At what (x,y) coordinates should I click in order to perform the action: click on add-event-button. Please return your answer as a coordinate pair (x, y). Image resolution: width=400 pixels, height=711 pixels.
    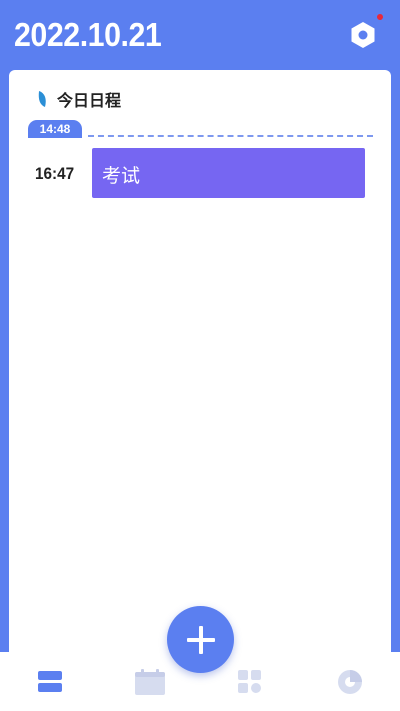
    Looking at the image, I should click on (200, 639).